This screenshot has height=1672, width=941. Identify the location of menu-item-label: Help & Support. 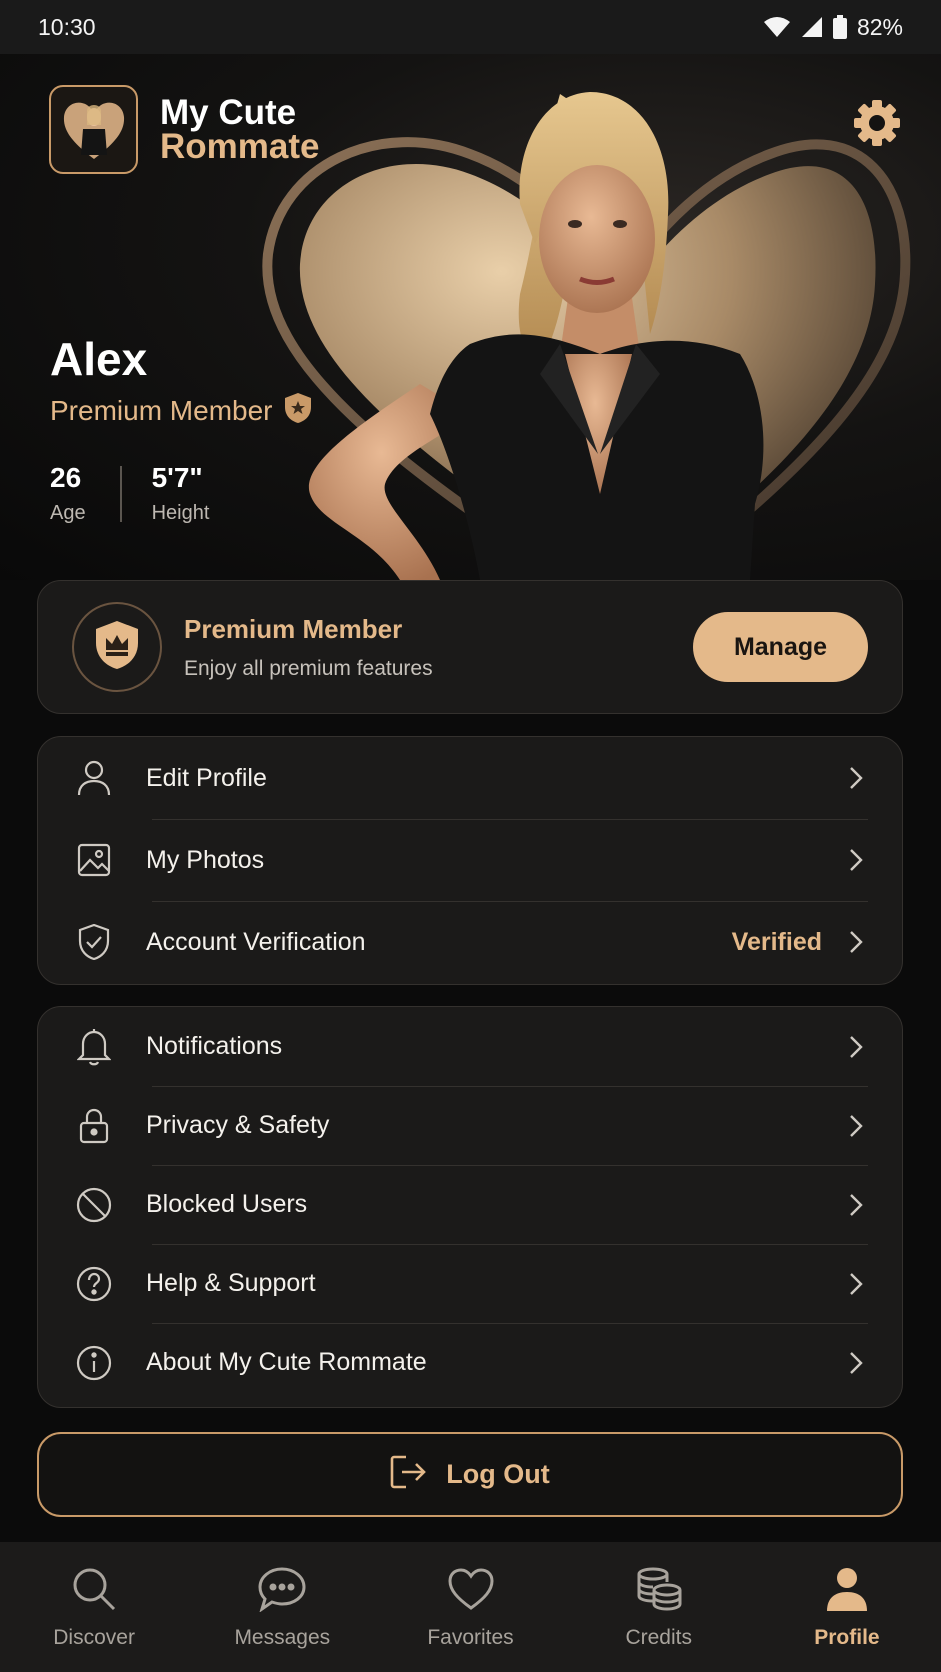
(231, 1283).